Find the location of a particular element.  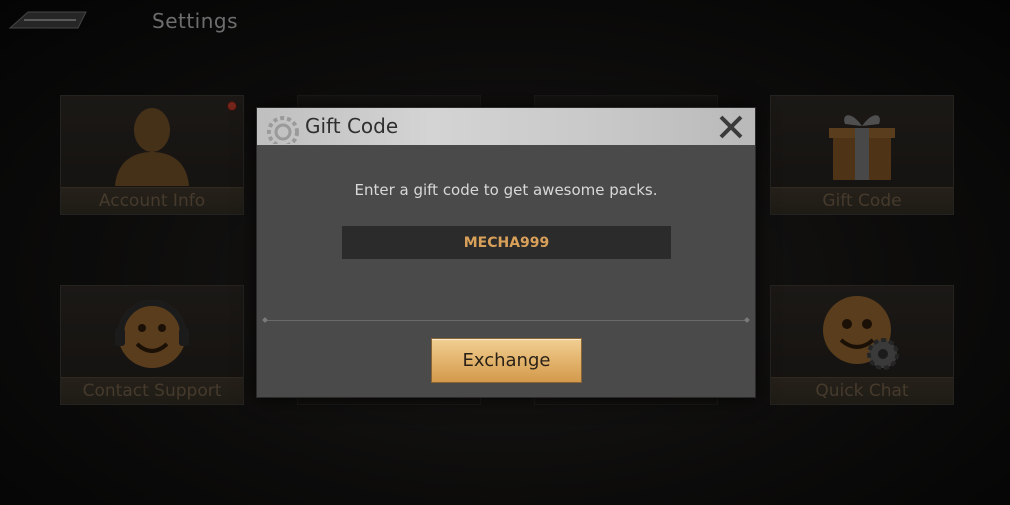

dialog-title: Gift Code is located at coordinates (352, 126).